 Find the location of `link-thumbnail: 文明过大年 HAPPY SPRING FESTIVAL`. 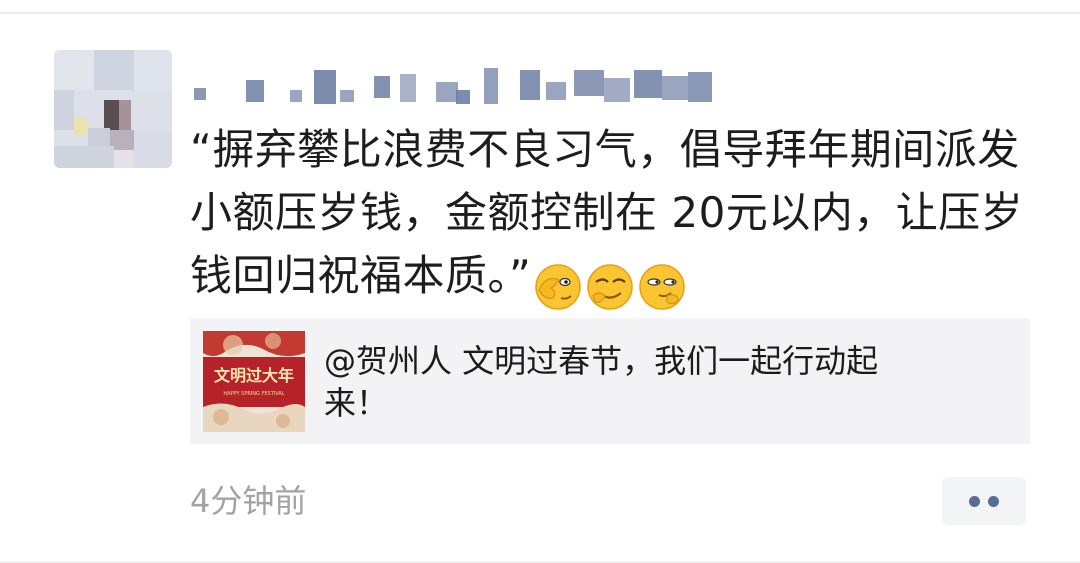

link-thumbnail: 文明过大年 HAPPY SPRING FESTIVAL is located at coordinates (254, 381).